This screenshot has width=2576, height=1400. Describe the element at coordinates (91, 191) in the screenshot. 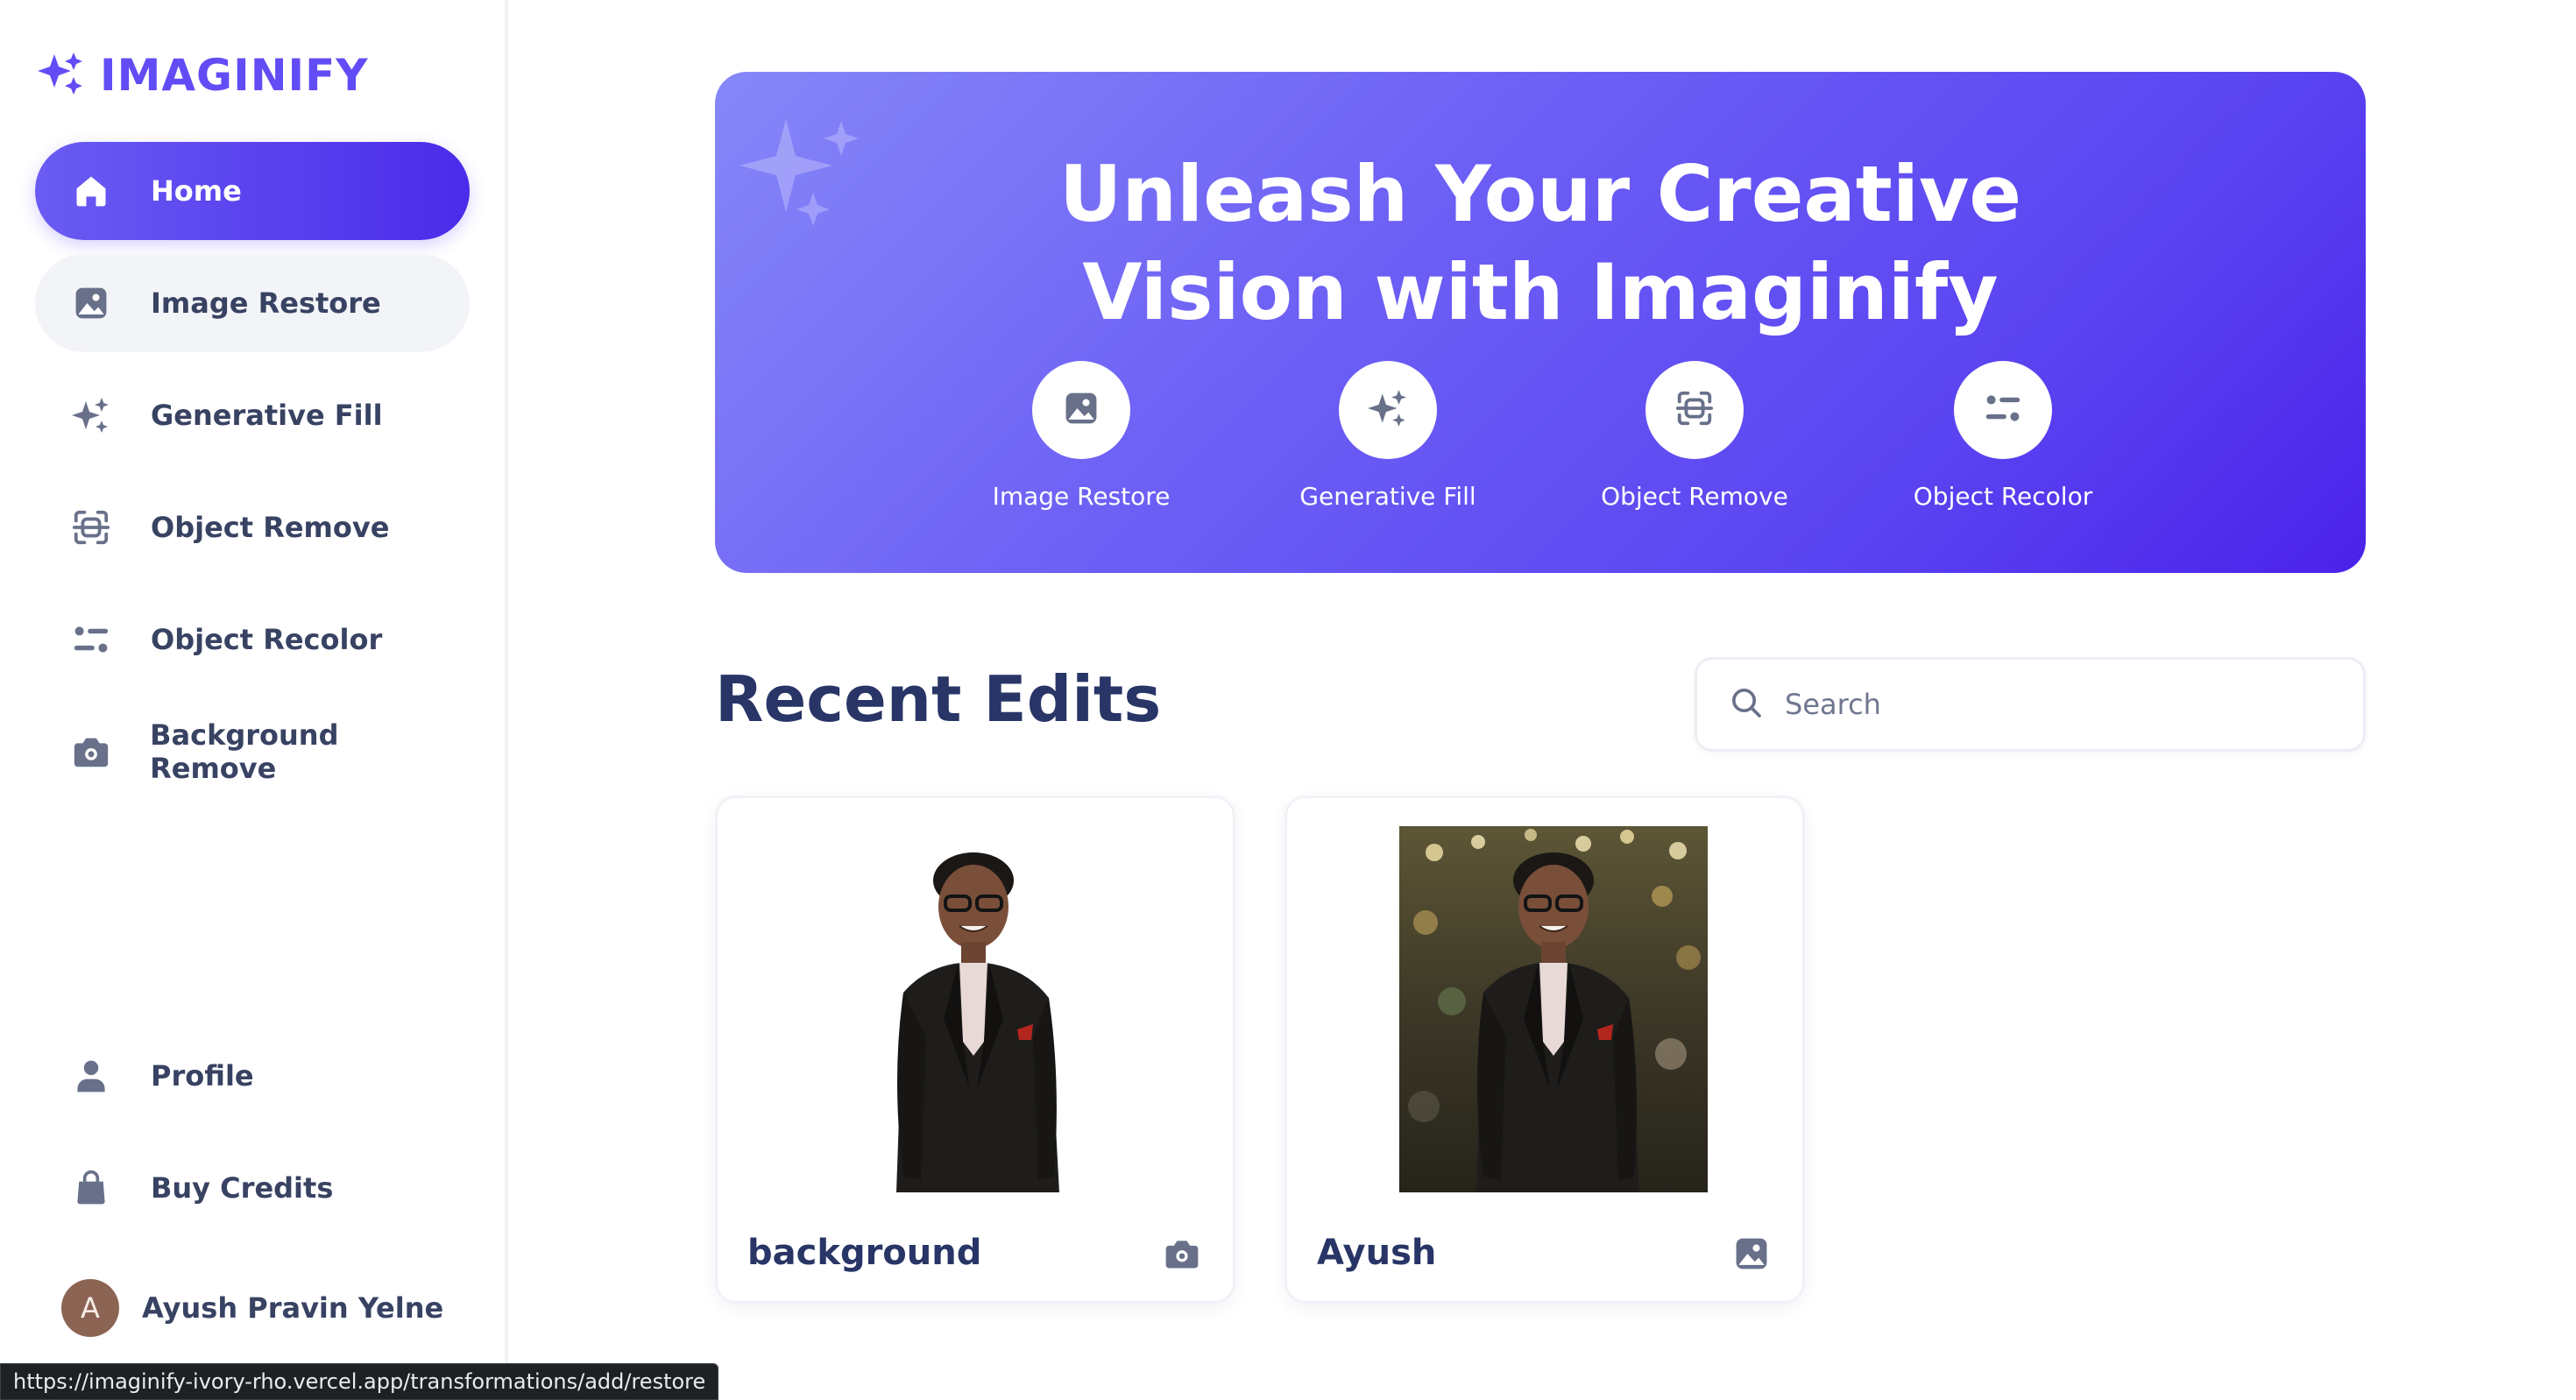

I see `home-icon` at that location.